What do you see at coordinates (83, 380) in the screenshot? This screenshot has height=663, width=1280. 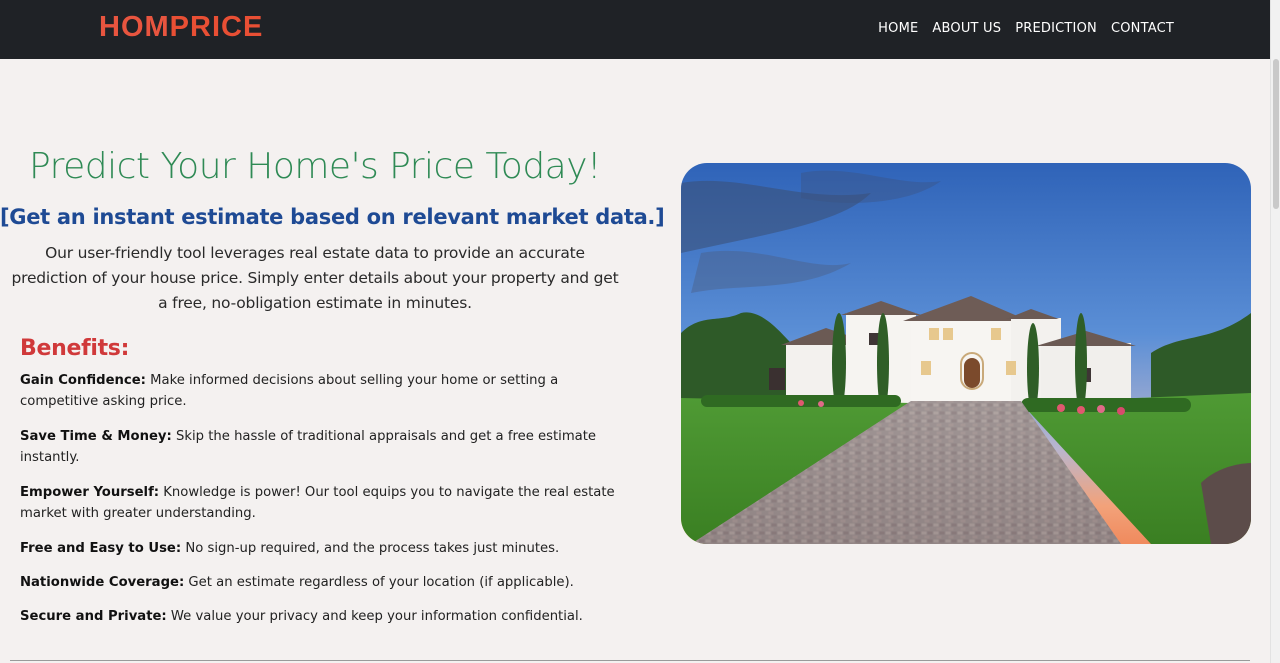 I see `benefit-label: Gain Confidence:` at bounding box center [83, 380].